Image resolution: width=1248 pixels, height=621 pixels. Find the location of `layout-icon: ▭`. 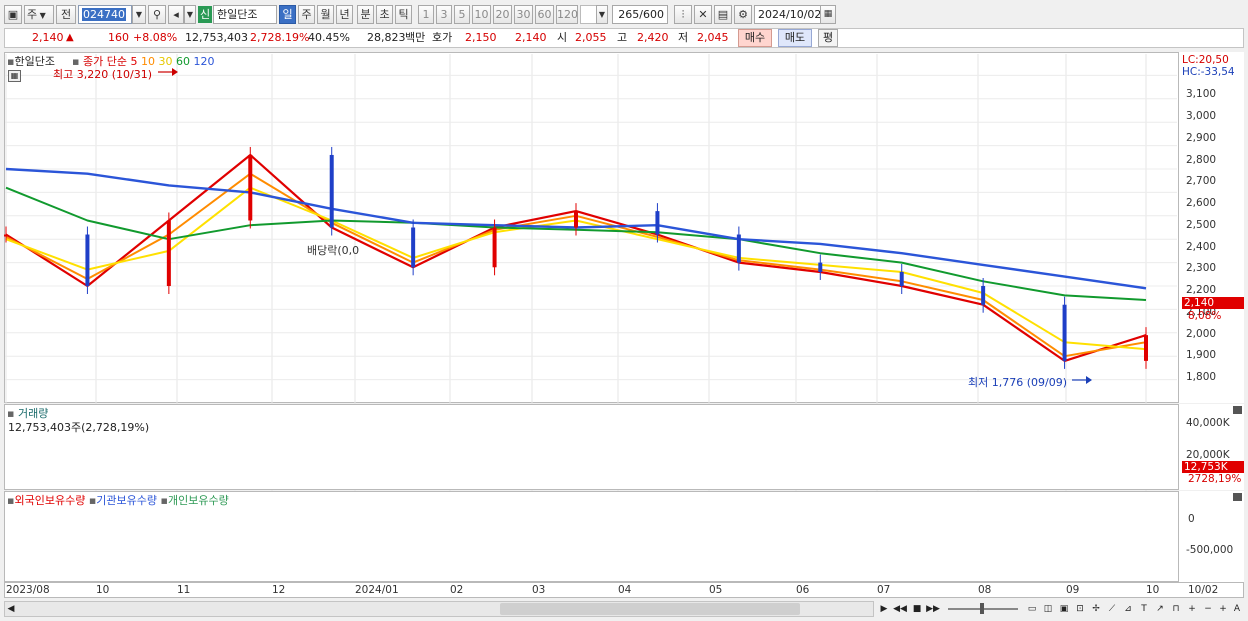

layout-icon: ▭ is located at coordinates (1032, 609).